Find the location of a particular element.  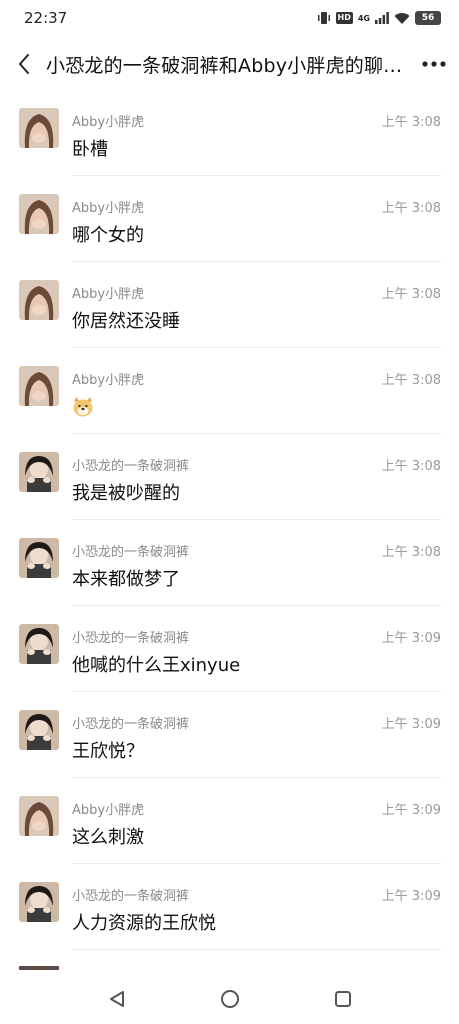

message-text: 他喊的什么王xinyue is located at coordinates (156, 665).